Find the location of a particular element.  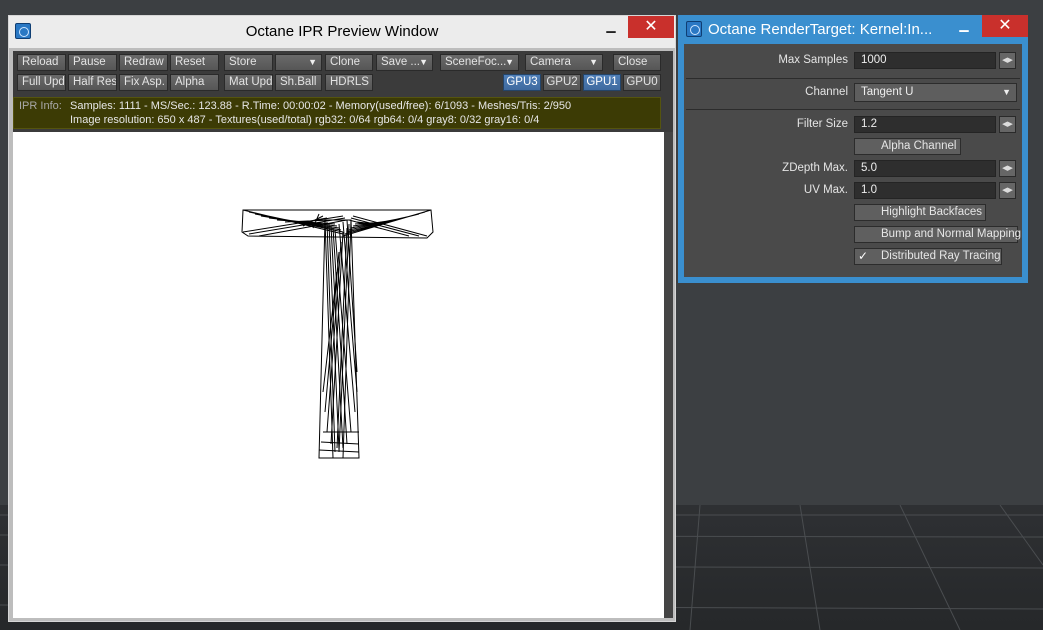

store-button: Store is located at coordinates (248, 62).